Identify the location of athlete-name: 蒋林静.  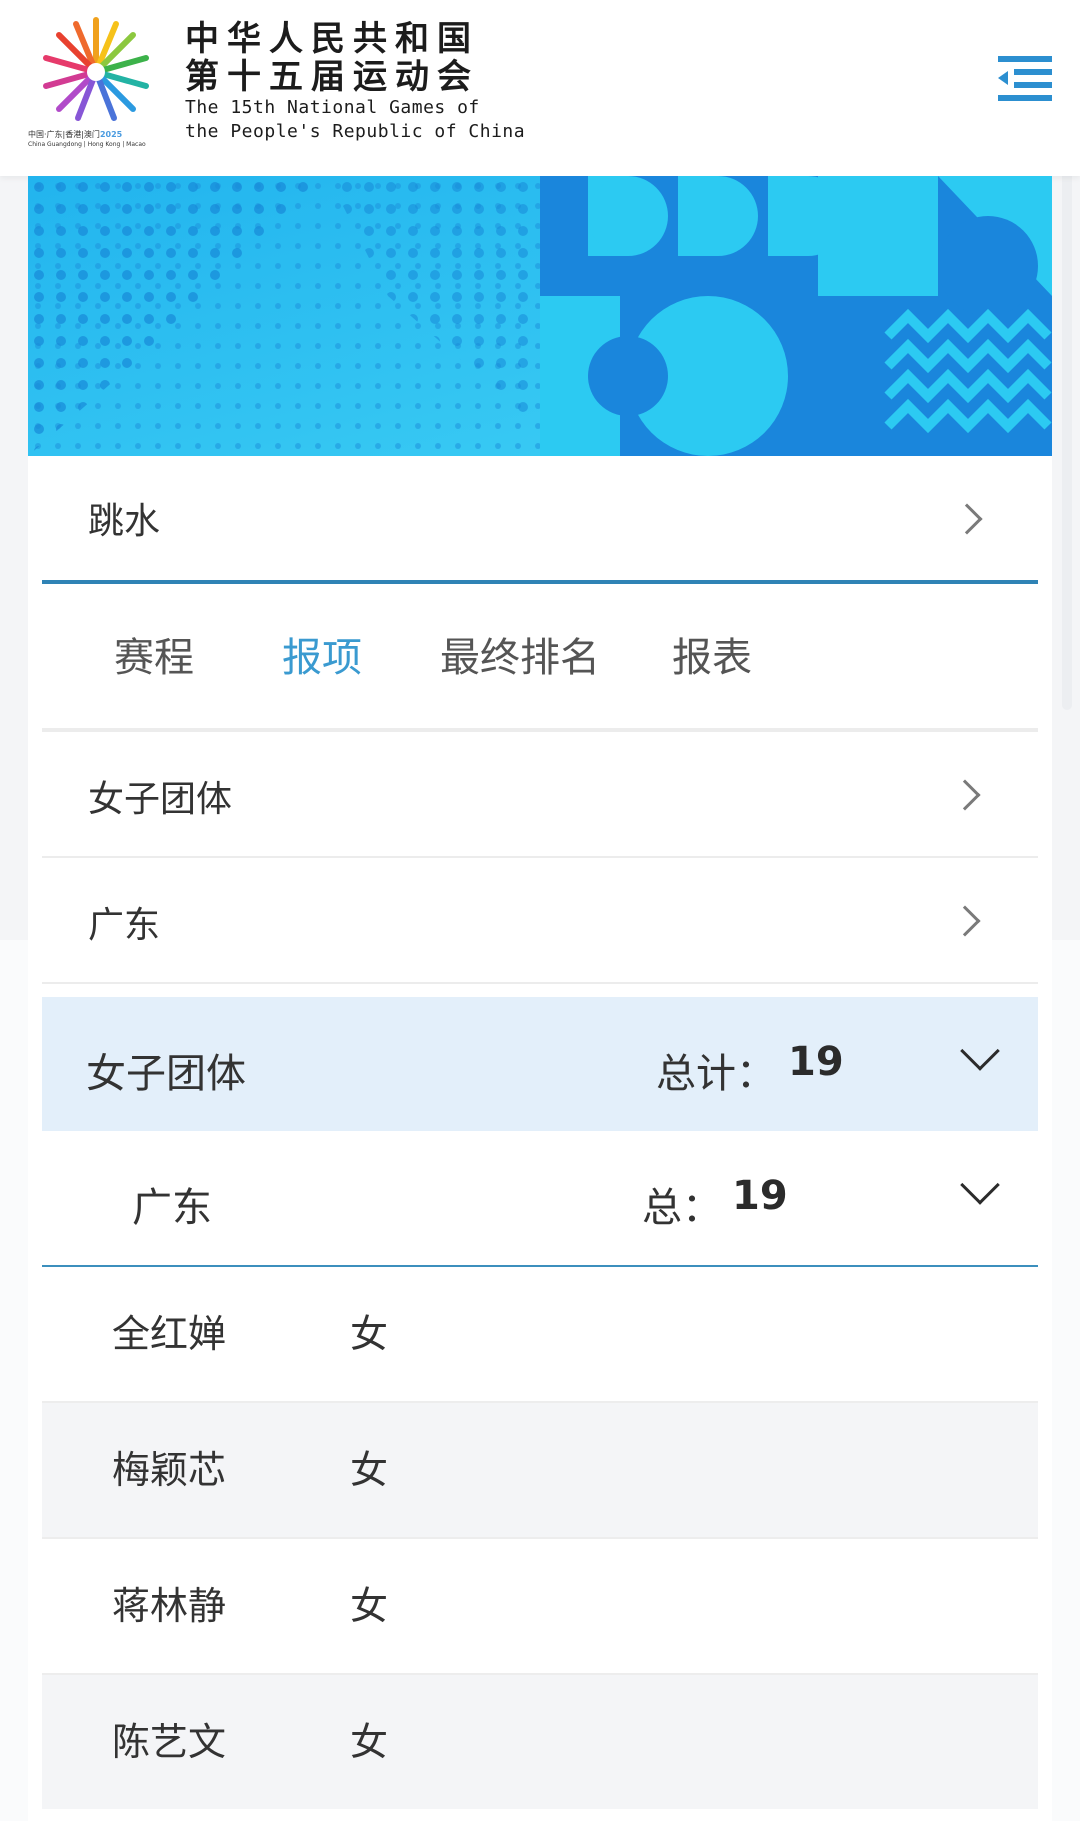
(169, 1606).